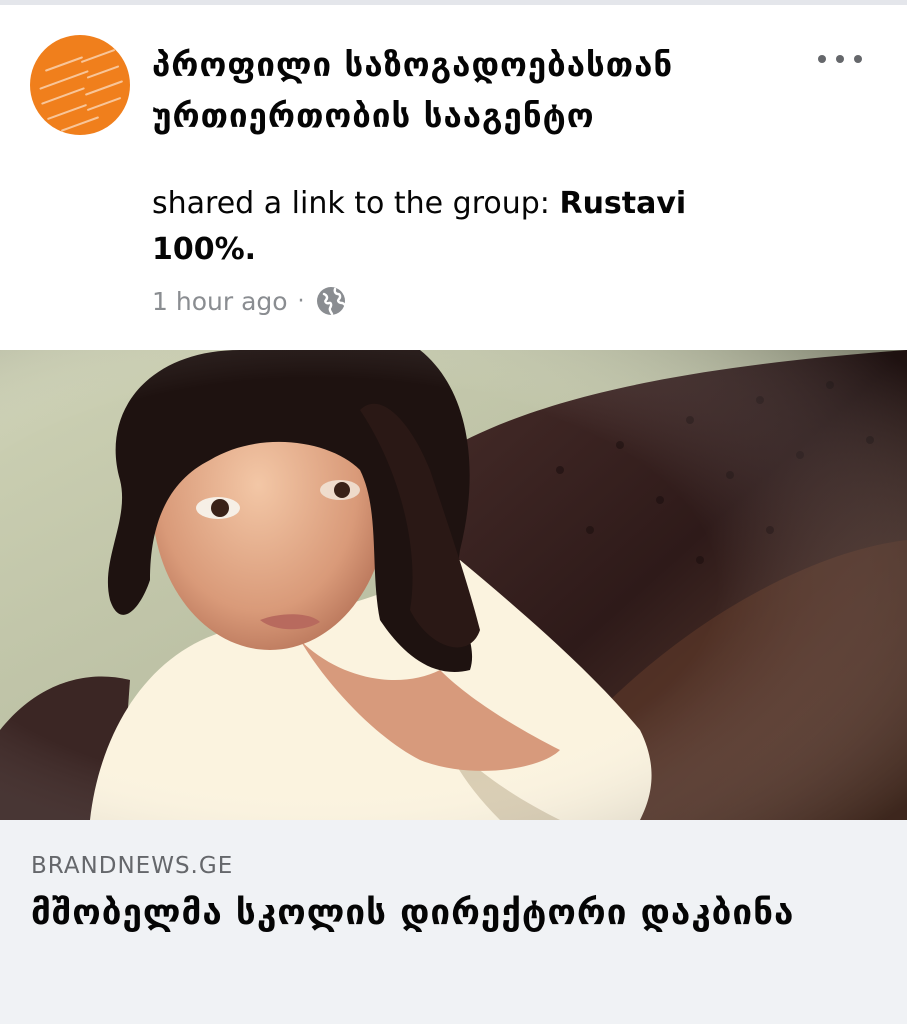 The width and height of the screenshot is (907, 1024). What do you see at coordinates (351, 203) in the screenshot?
I see `shared-text: shared a link to the group:` at bounding box center [351, 203].